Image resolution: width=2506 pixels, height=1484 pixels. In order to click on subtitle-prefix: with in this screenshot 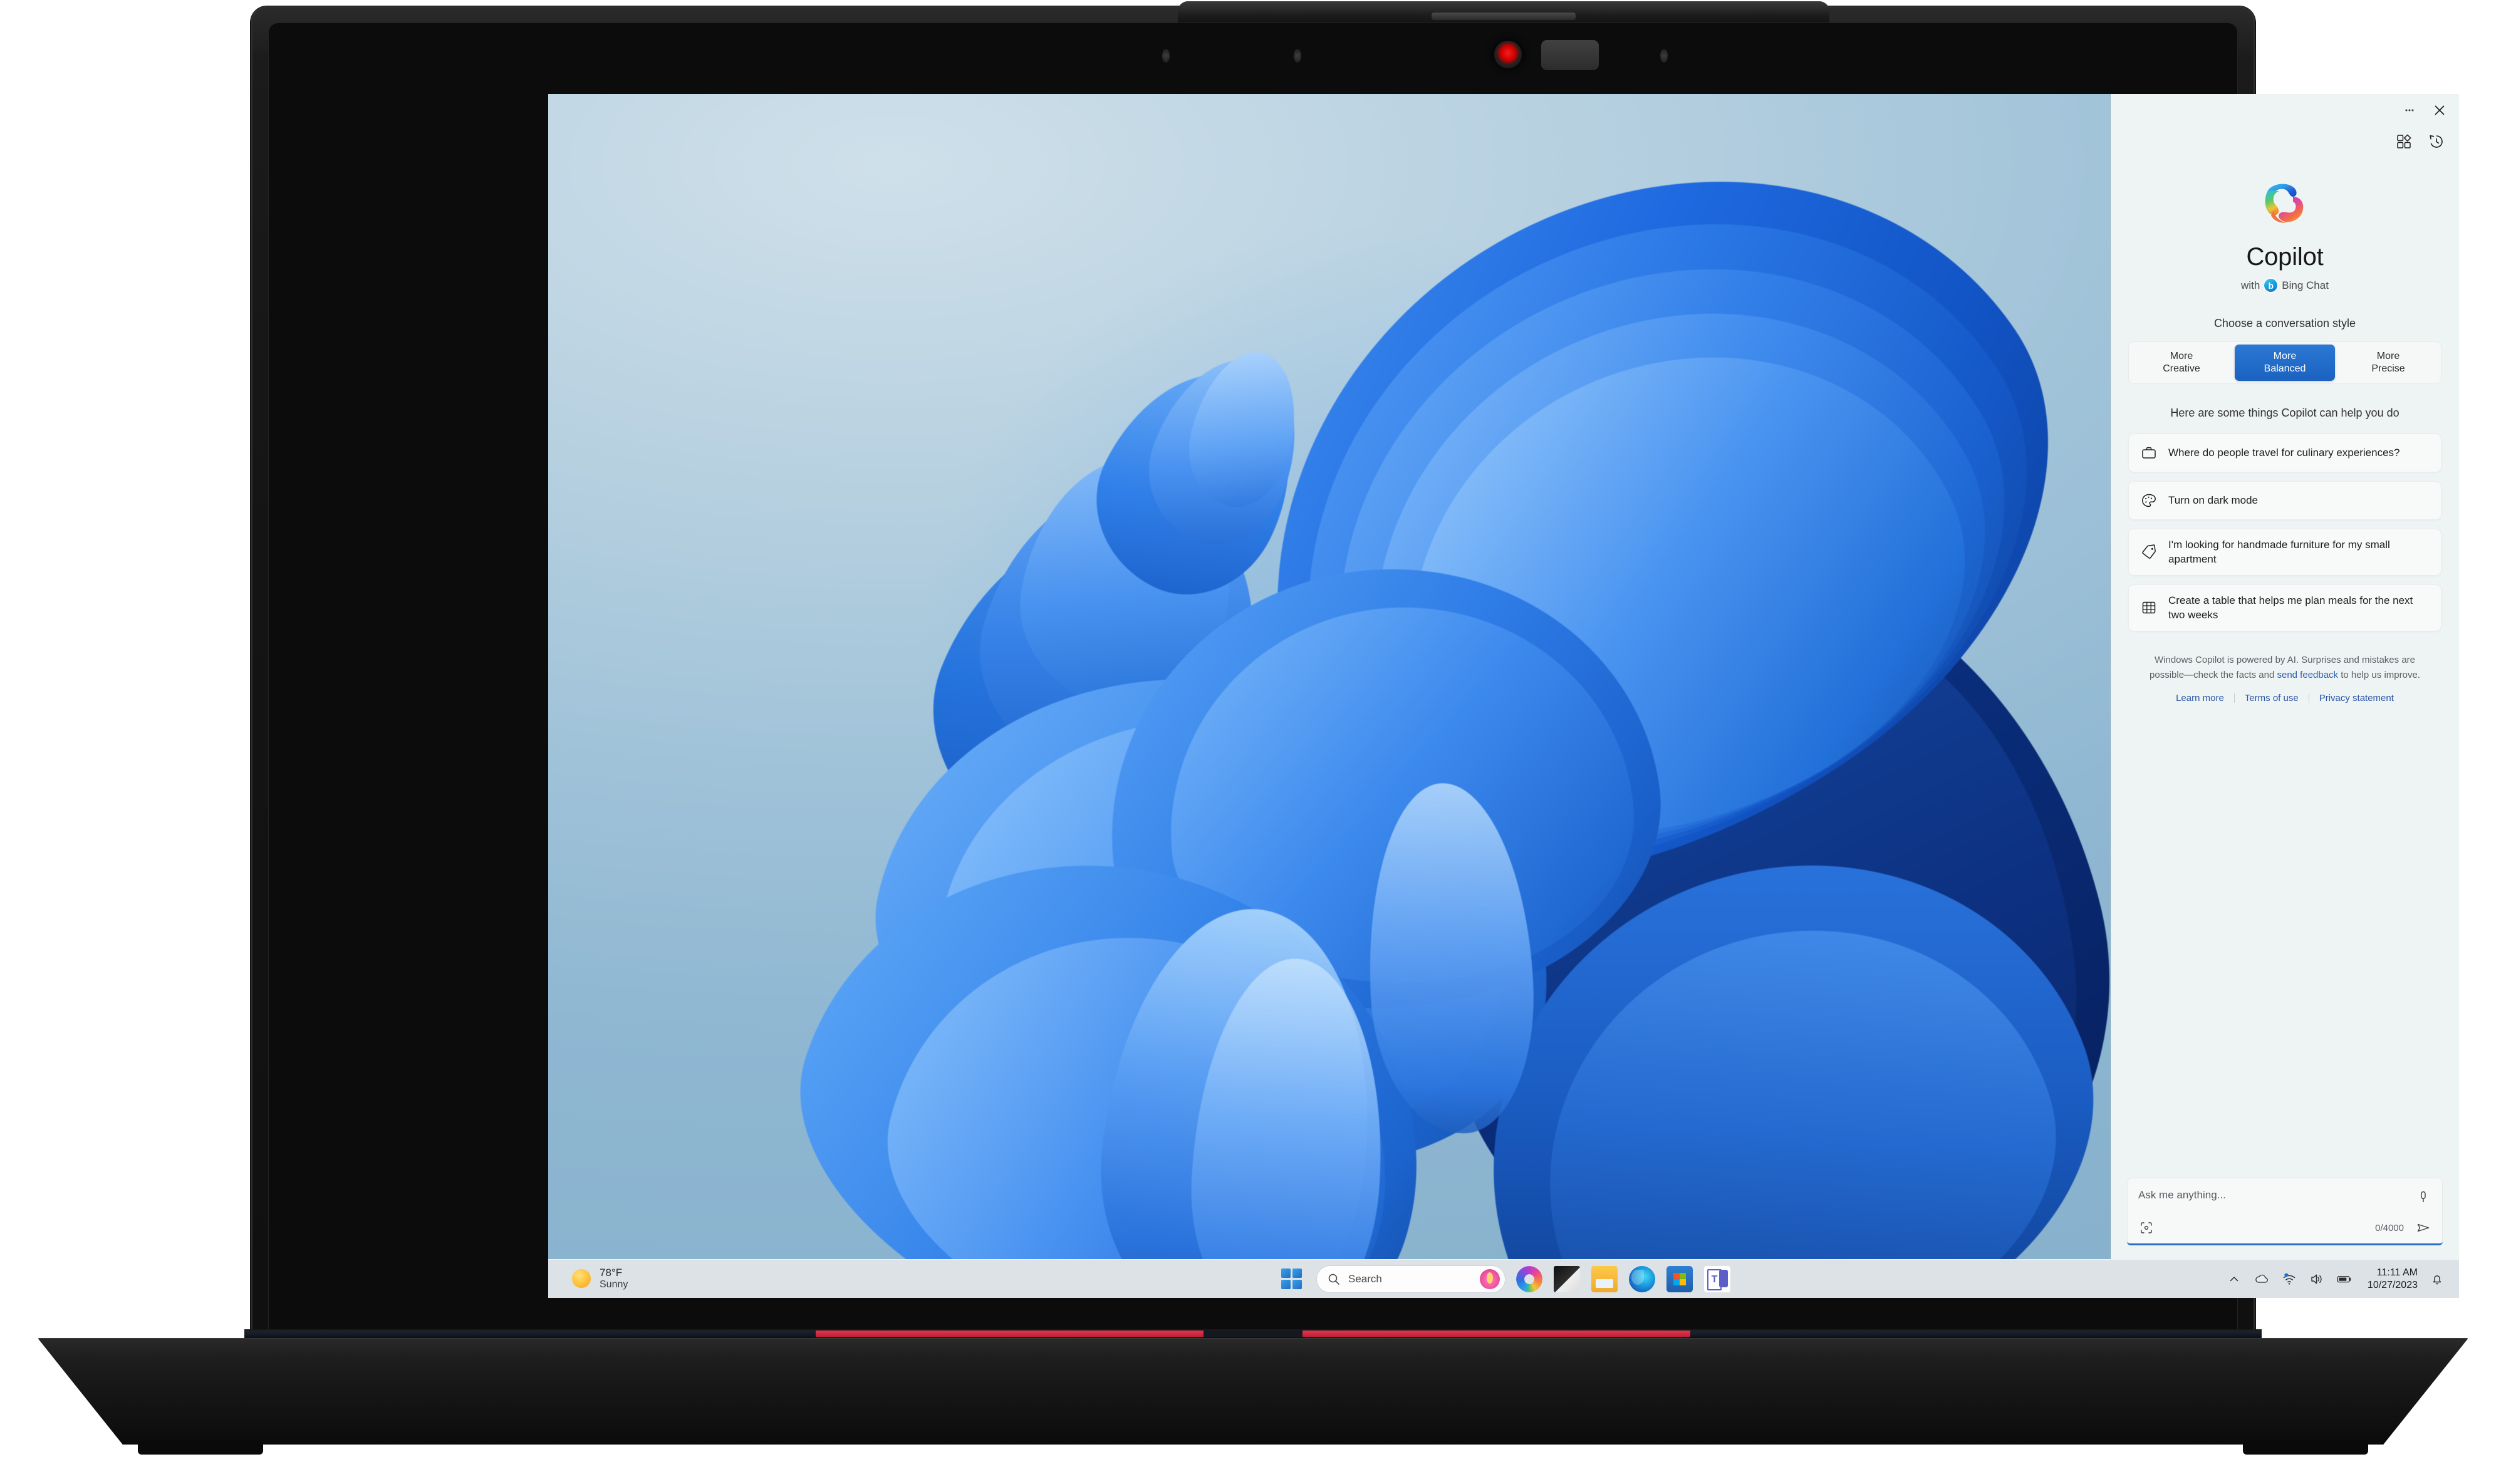, I will do `click(2250, 285)`.